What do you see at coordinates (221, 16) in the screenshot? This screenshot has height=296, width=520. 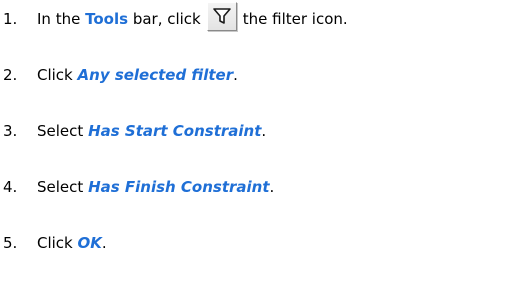 I see `filter-icon` at bounding box center [221, 16].